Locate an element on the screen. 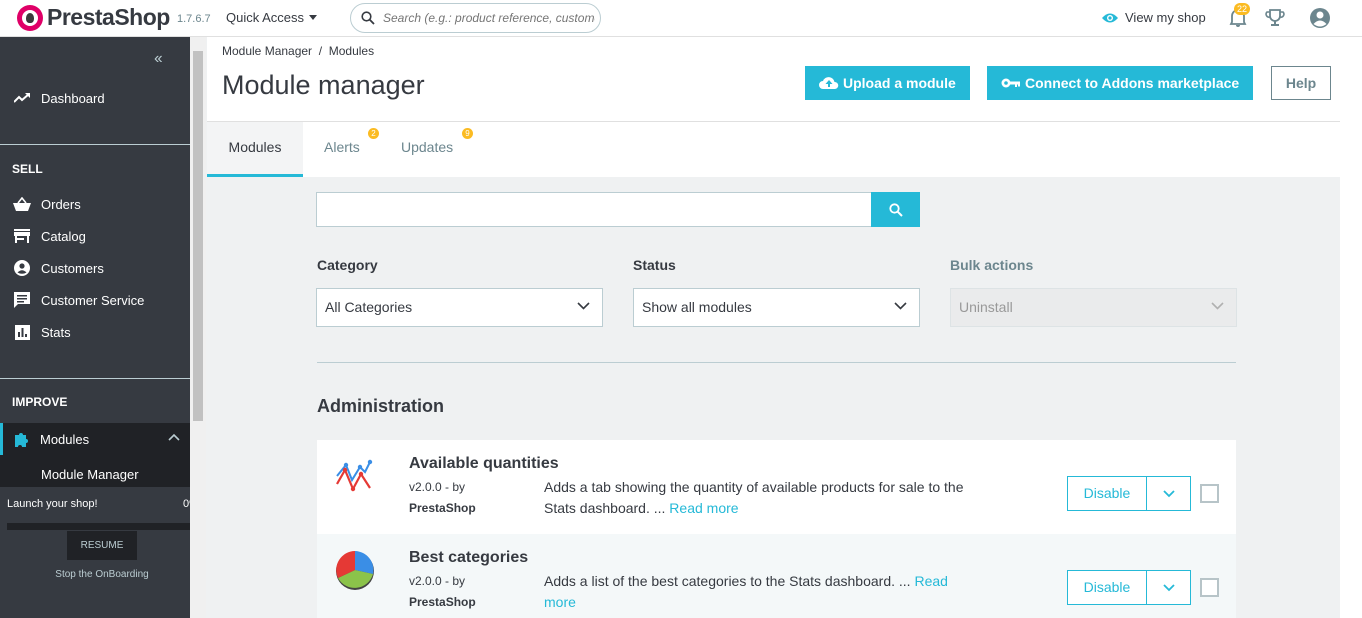  chat-icon is located at coordinates (22, 300).